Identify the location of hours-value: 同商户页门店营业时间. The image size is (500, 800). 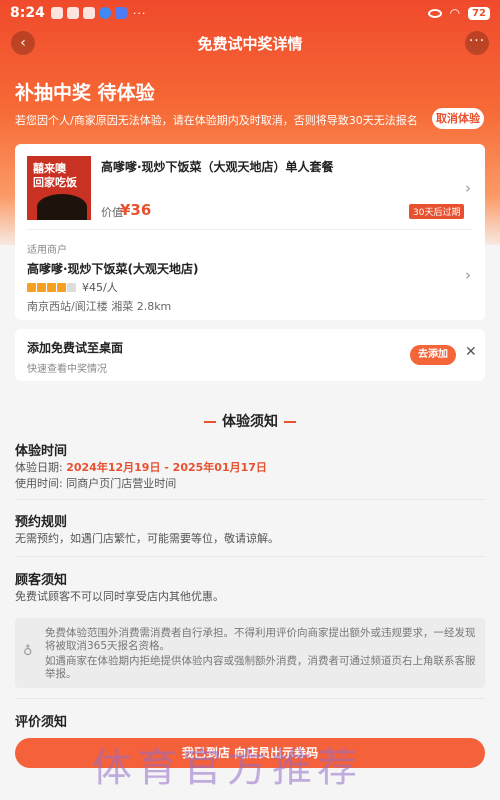
(121, 483).